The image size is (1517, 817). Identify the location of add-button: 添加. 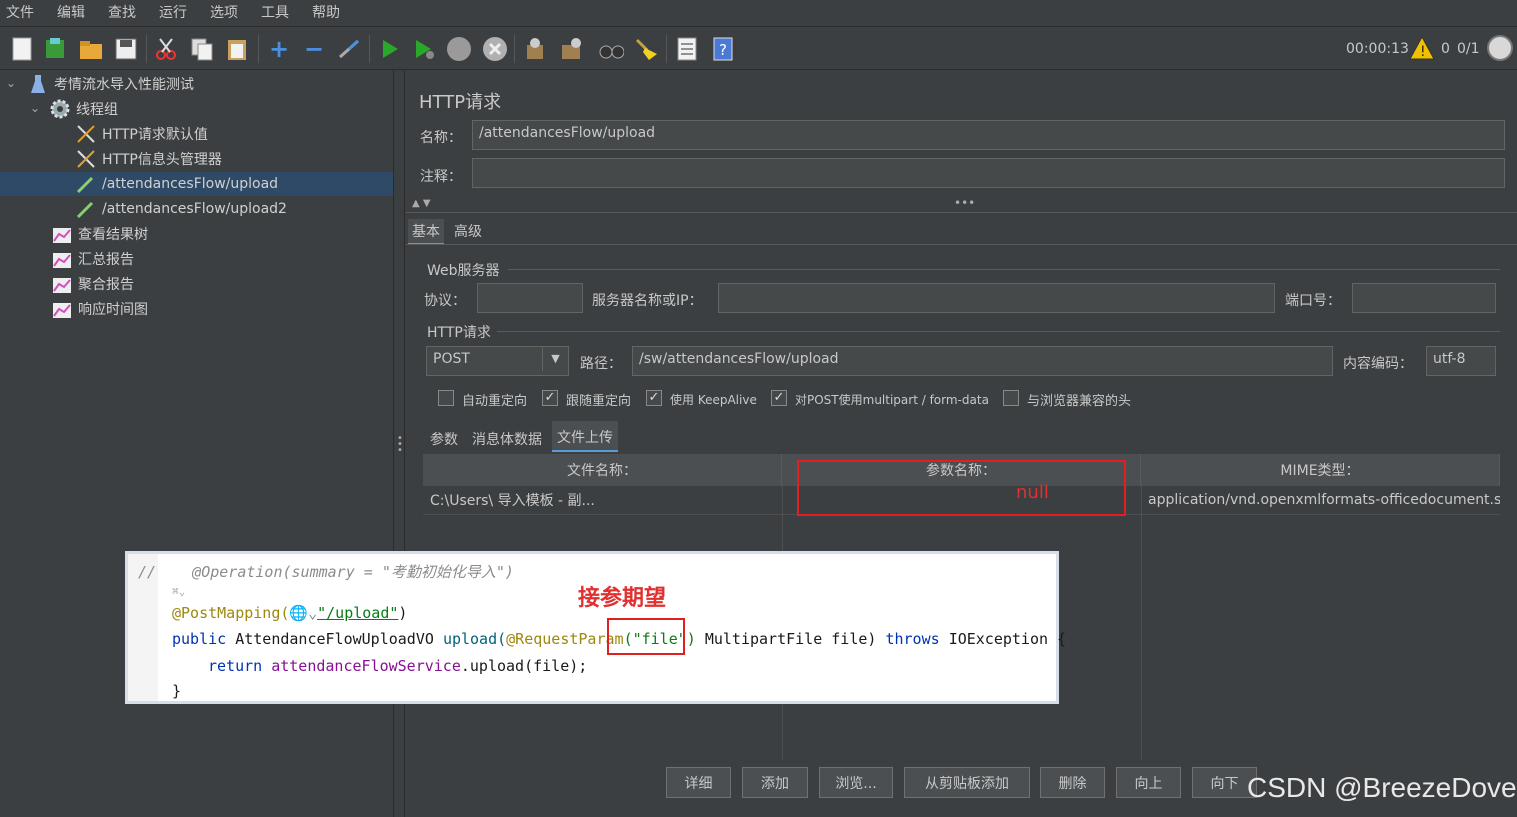
(775, 782).